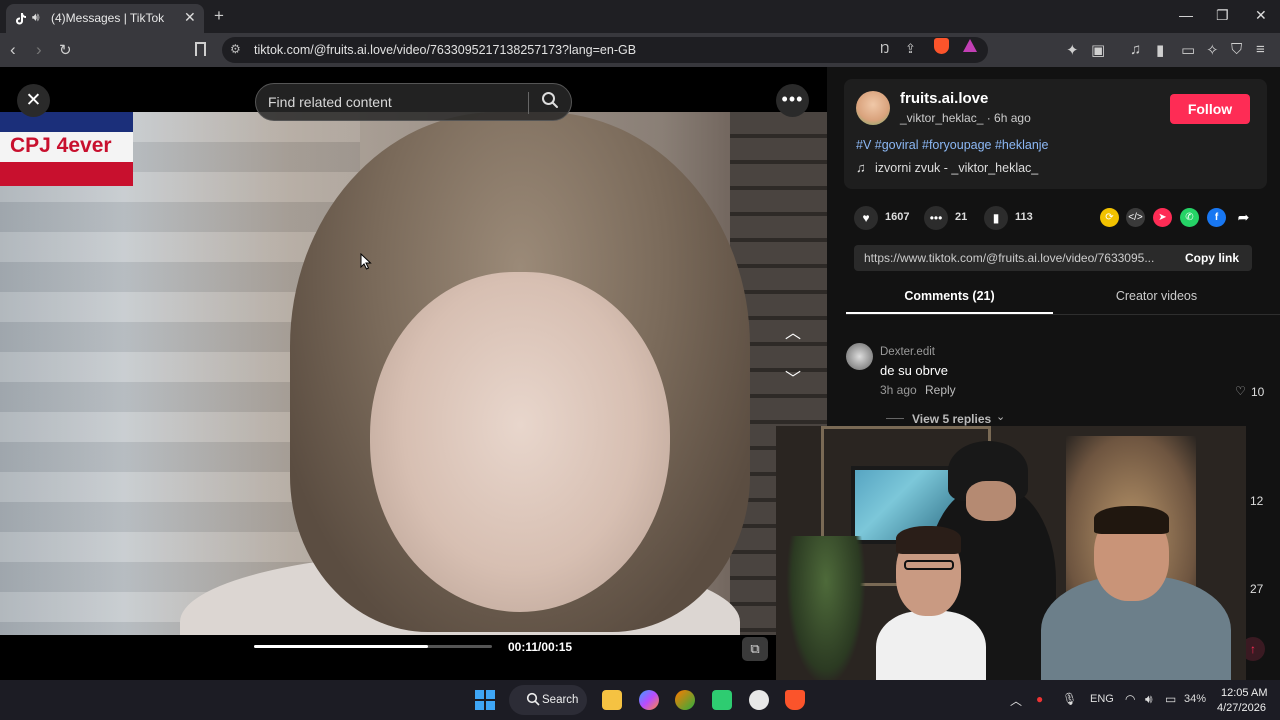 The image size is (1280, 720). I want to click on copy-link-button: Copy link, so click(1212, 258).